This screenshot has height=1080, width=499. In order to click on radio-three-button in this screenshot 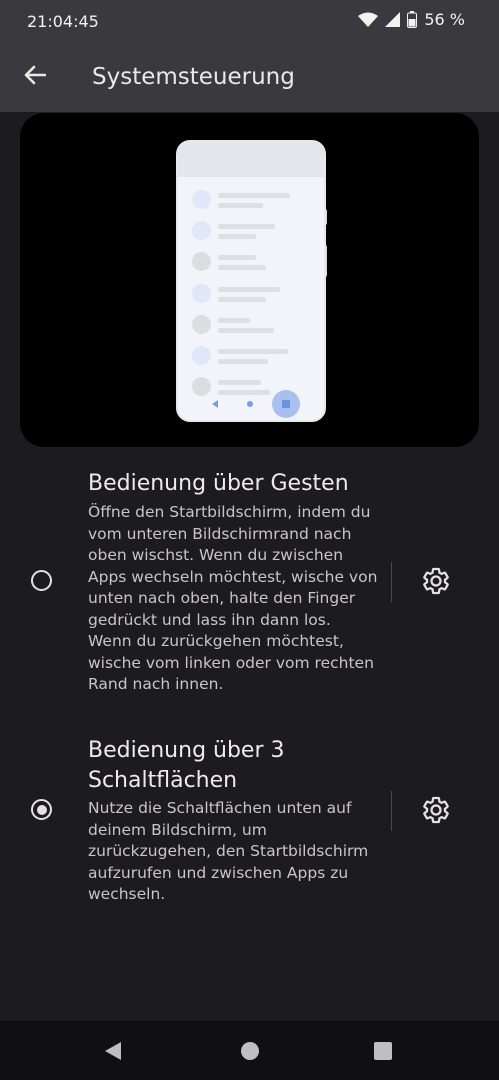, I will do `click(41, 809)`.